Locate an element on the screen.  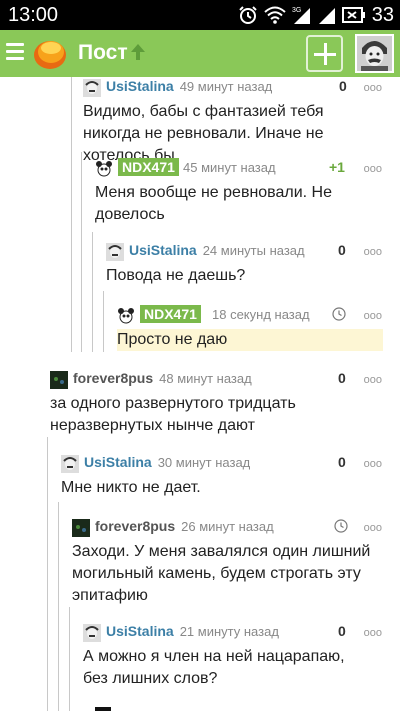
signal-3g-icon: 3G is located at coordinates (301, 15).